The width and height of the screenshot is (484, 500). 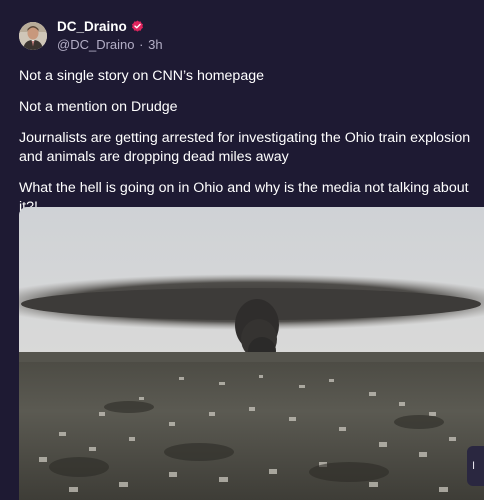 I want to click on author-name-text: DC_Draino, so click(x=92, y=26).